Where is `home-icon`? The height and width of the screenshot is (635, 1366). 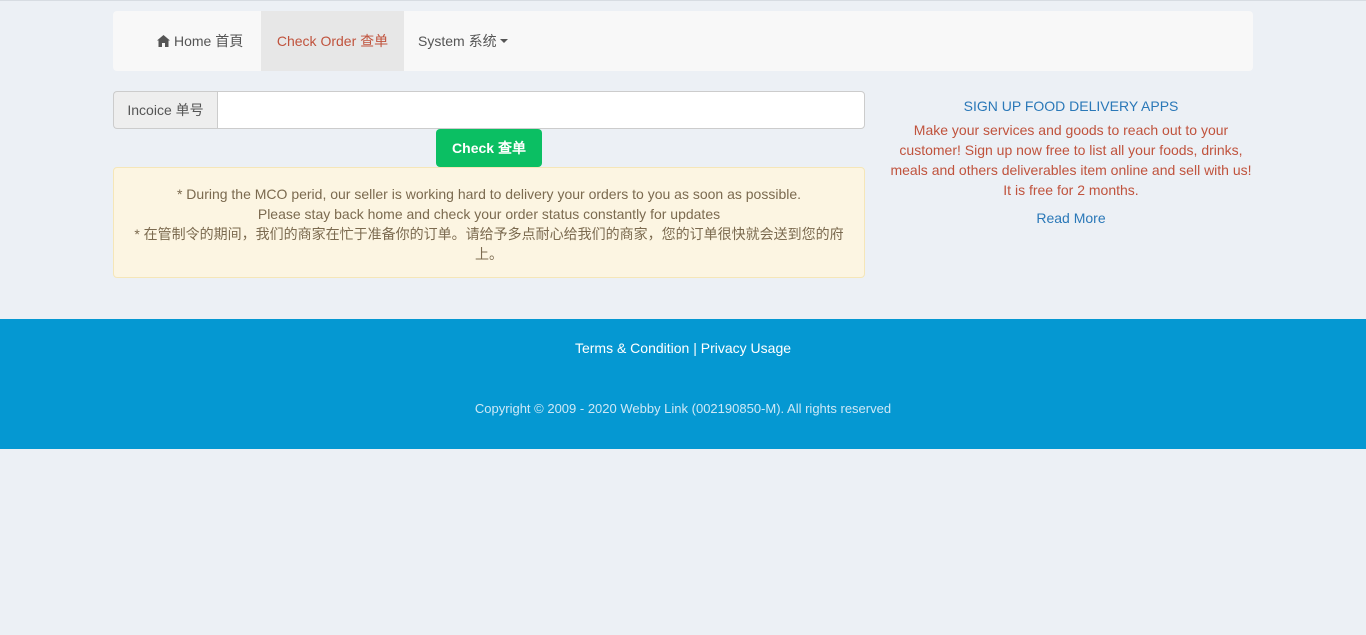 home-icon is located at coordinates (163, 41).